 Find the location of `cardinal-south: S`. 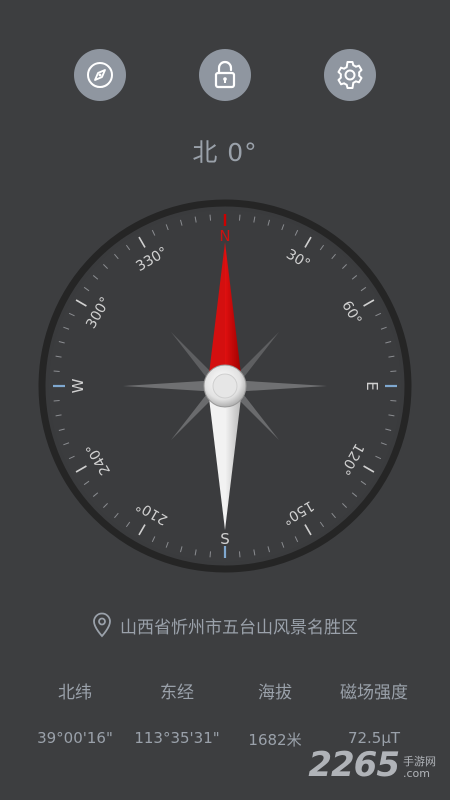

cardinal-south: S is located at coordinates (225, 539).